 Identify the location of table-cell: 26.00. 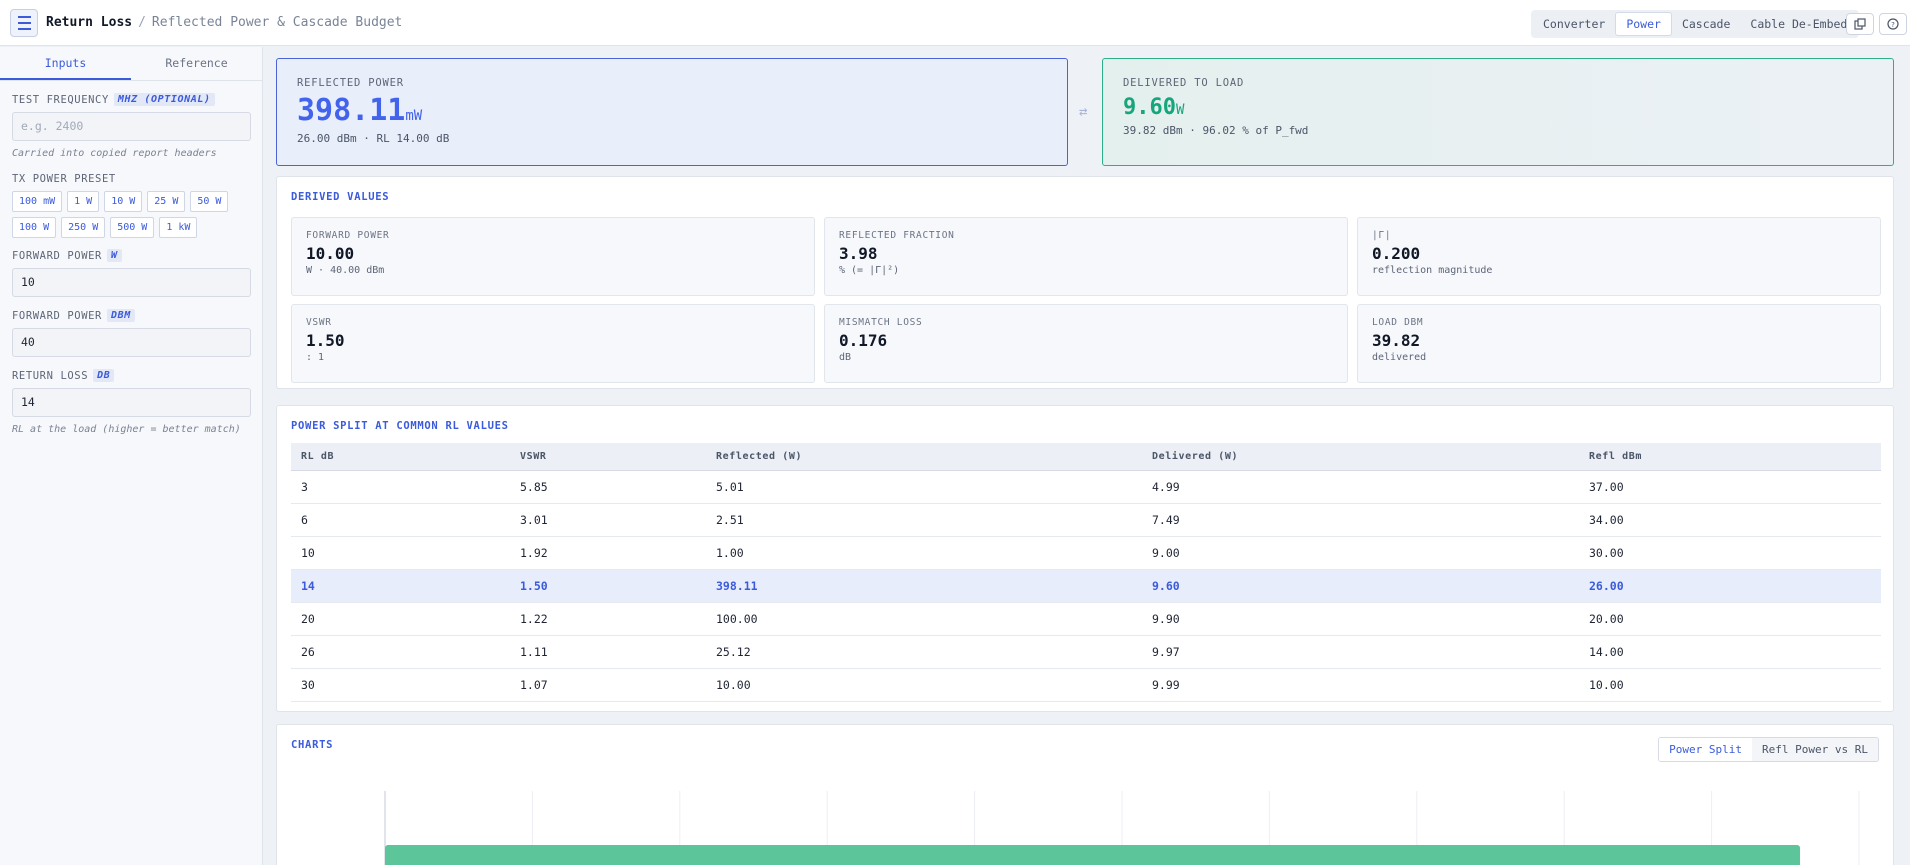
(1730, 586).